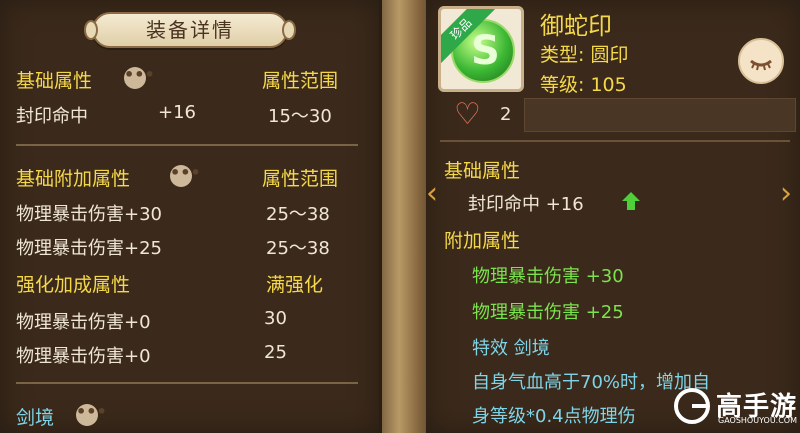 This screenshot has width=800, height=433. I want to click on item-level: 等级: 105, so click(583, 85).